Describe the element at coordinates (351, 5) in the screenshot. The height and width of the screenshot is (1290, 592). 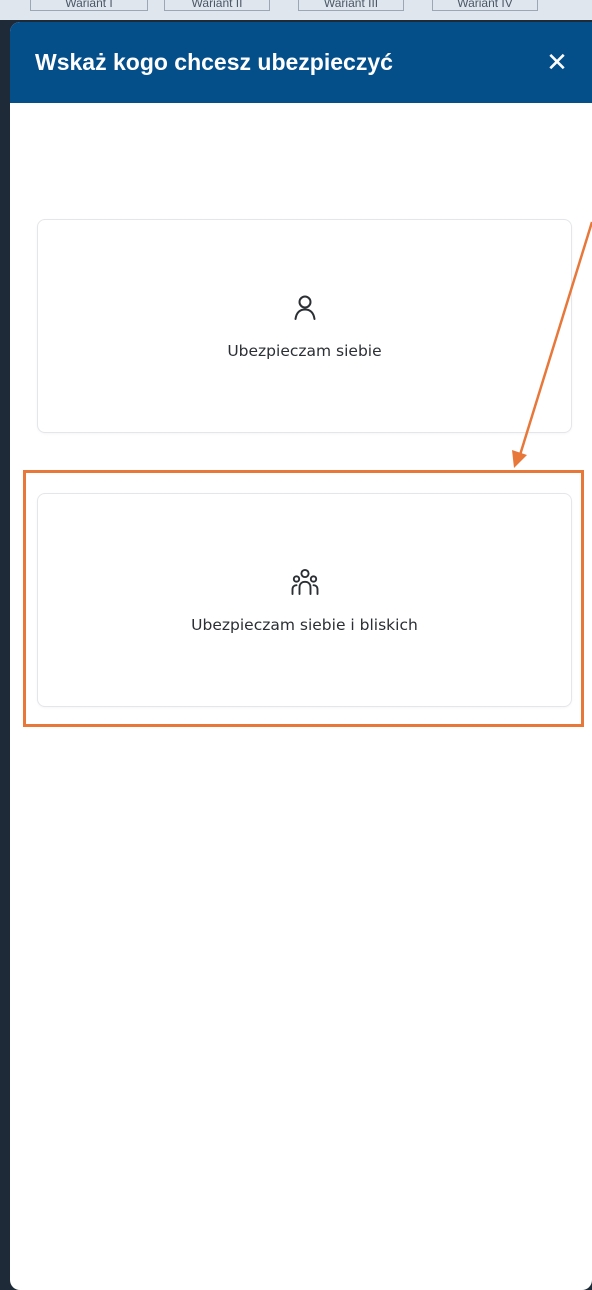
I see `background-tab: Wariant III` at that location.